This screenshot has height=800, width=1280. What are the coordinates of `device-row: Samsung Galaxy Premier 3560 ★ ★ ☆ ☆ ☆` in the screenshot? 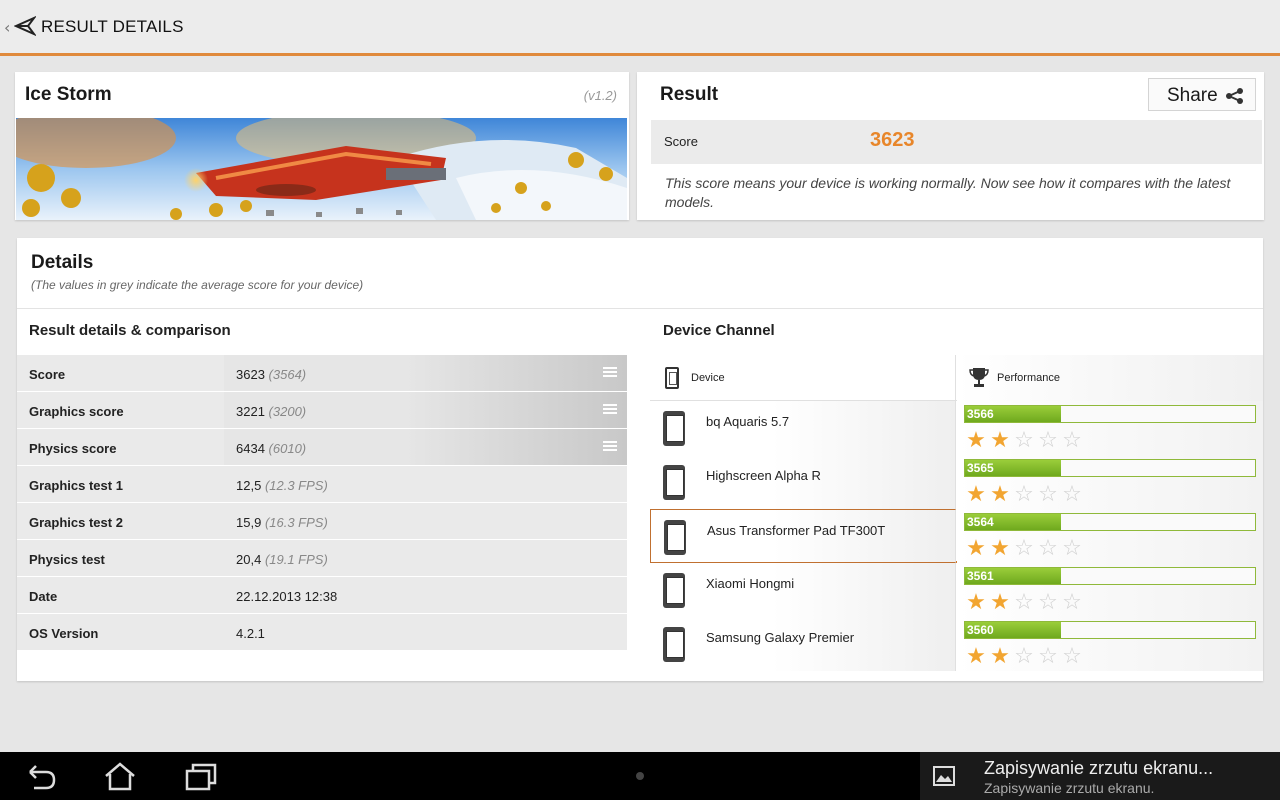 It's located at (956, 644).